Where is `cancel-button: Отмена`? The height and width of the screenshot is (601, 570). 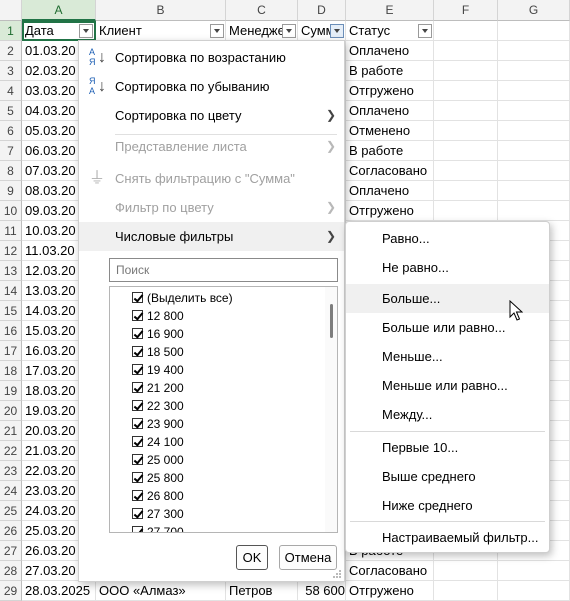 cancel-button: Отмена is located at coordinates (308, 557).